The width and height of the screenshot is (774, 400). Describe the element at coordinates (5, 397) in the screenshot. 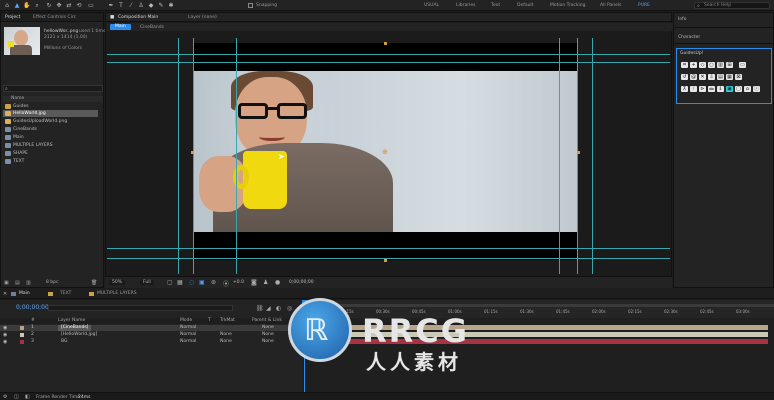

I see `settings-icon: ⚙` at that location.